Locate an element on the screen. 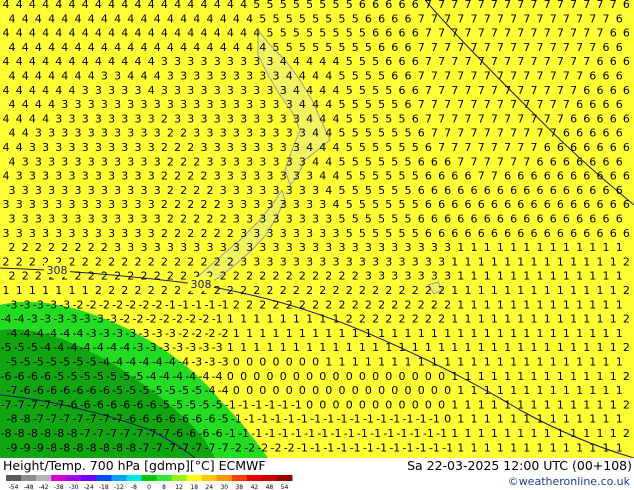 Image resolution: width=634 pixels, height=490 pixels. grid-value: -6 is located at coordinates (51, 390).